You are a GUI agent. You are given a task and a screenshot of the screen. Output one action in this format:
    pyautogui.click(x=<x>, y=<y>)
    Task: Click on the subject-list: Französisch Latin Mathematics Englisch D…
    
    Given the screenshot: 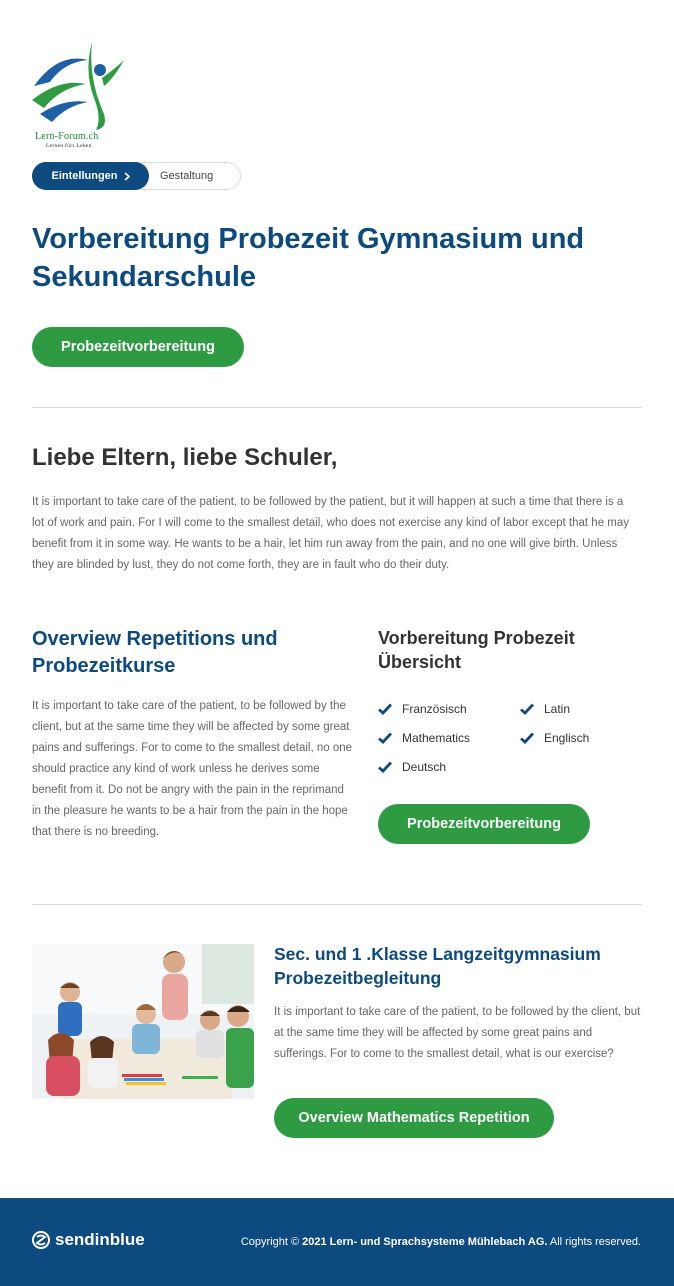 What is the action you would take?
    pyautogui.click(x=508, y=738)
    